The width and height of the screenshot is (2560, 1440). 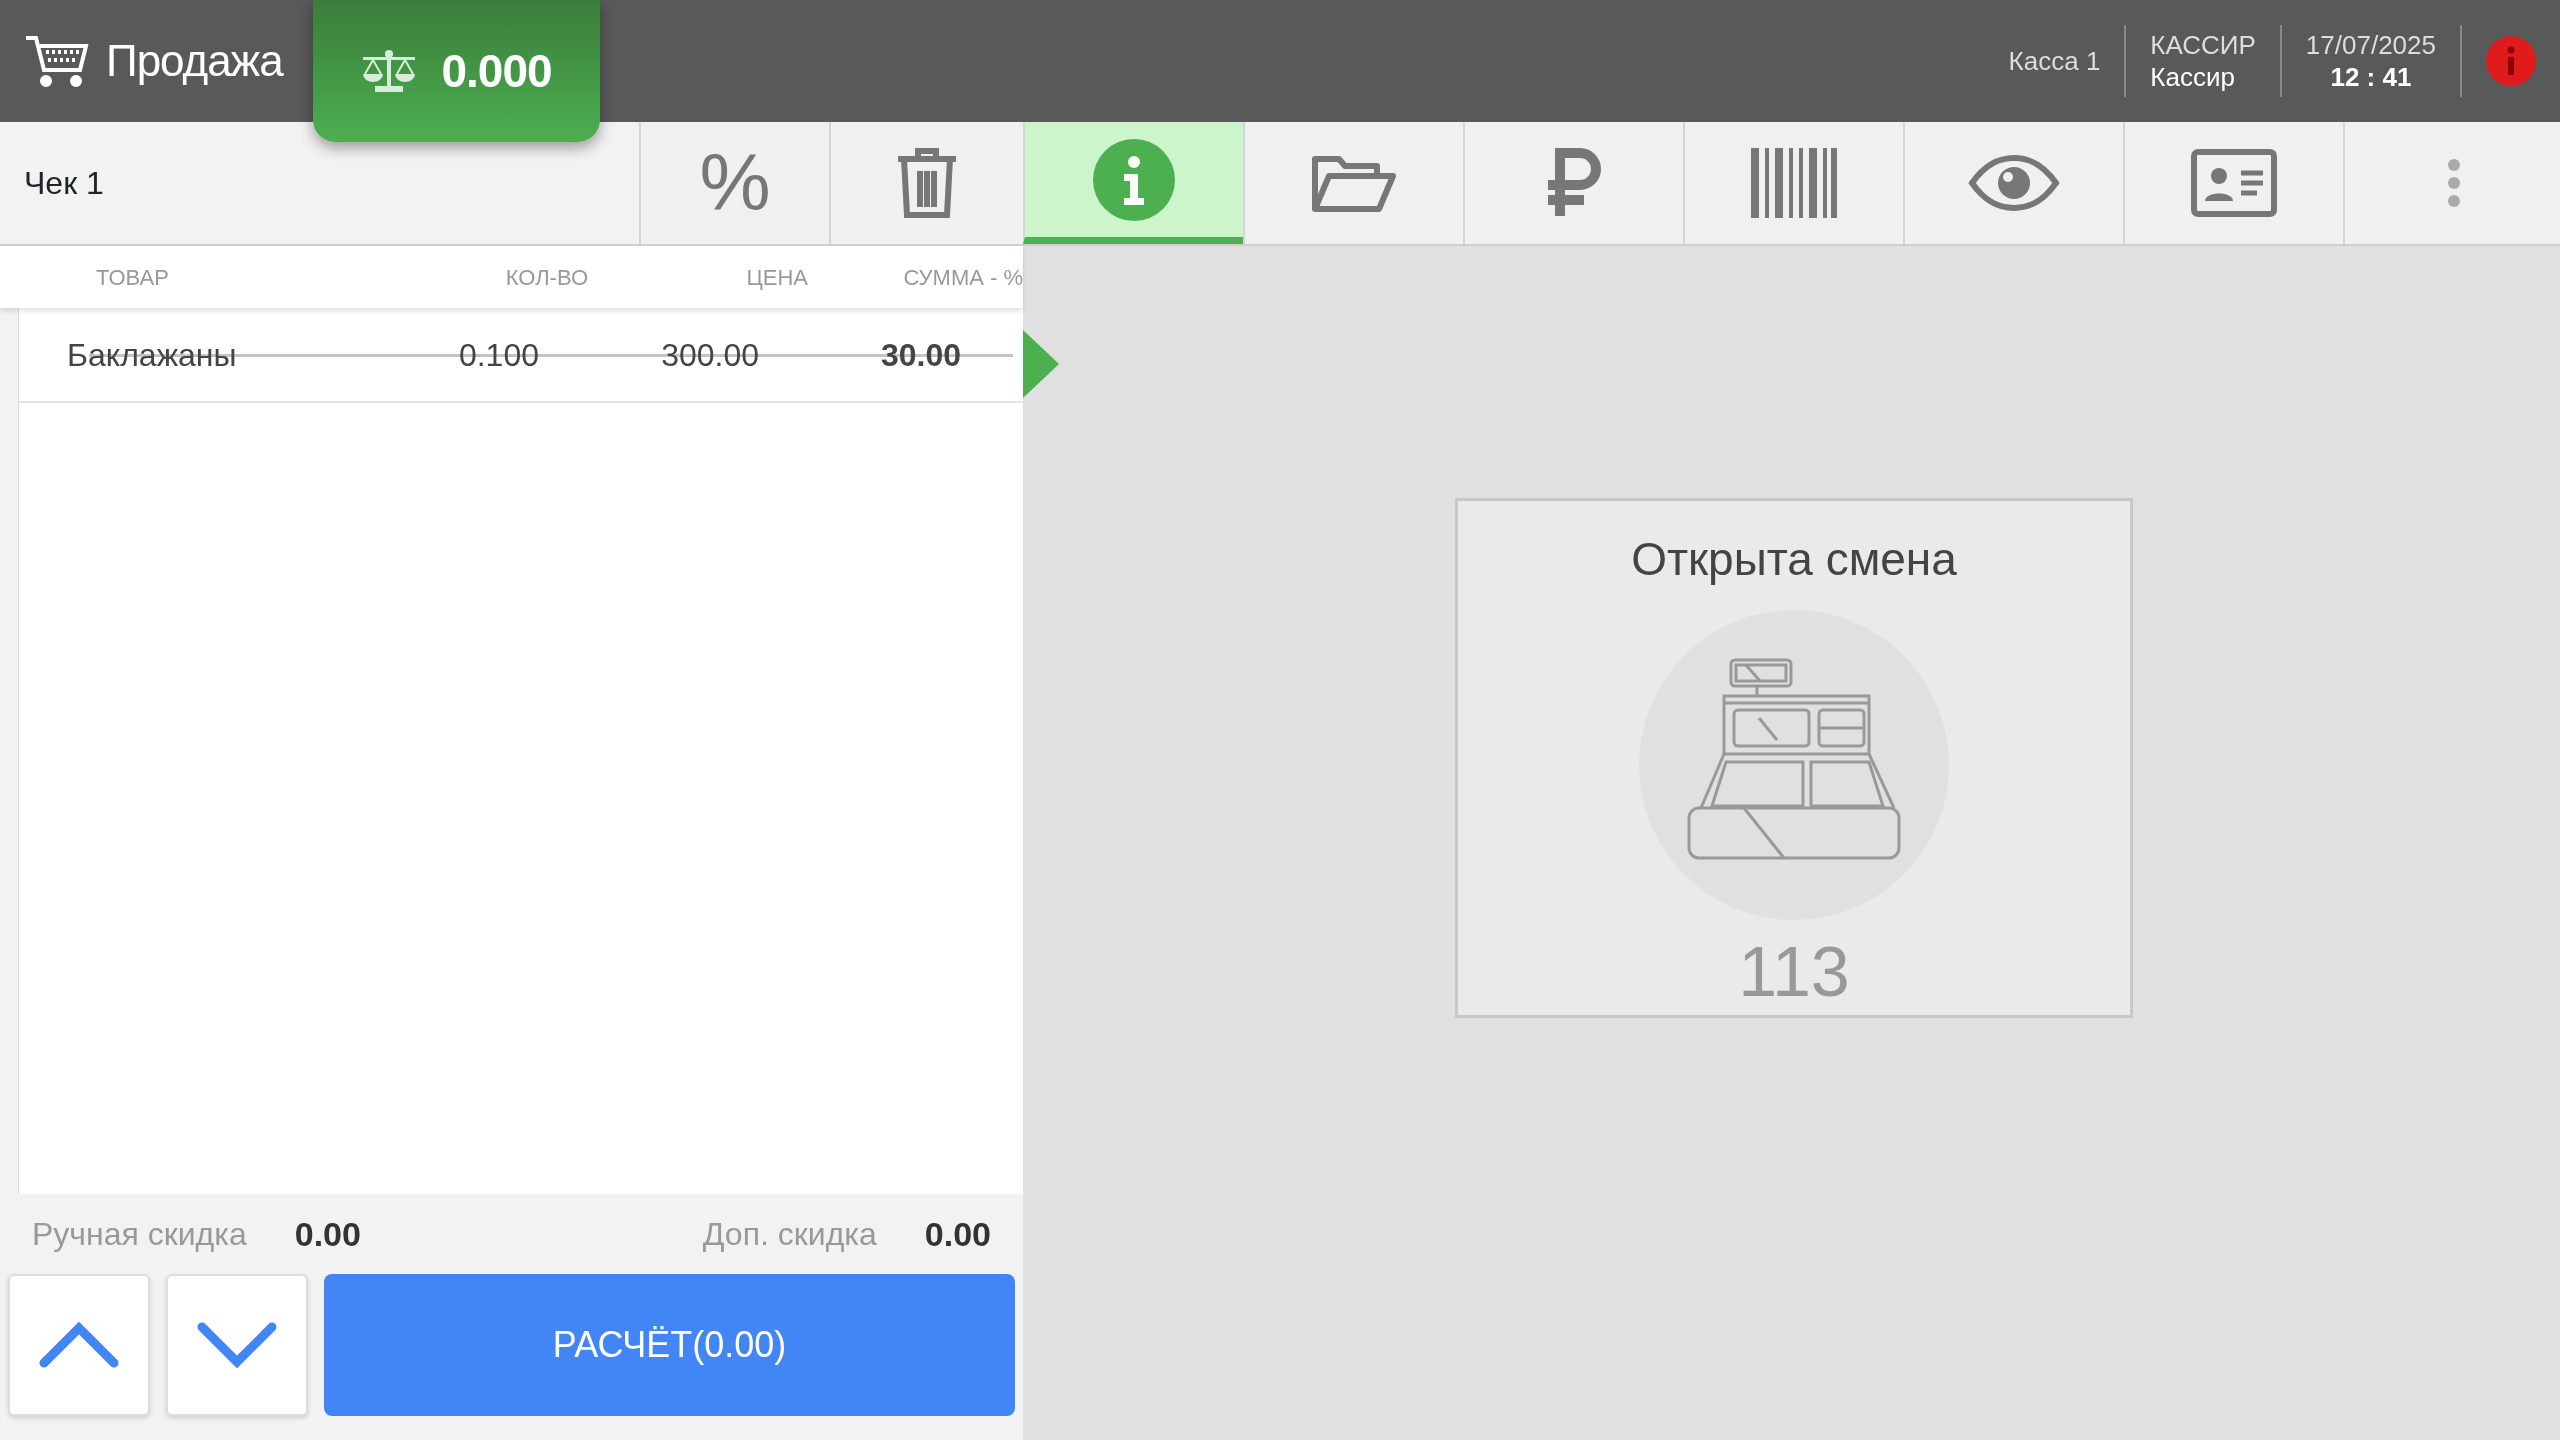 I want to click on id-card-icon, so click(x=2234, y=183).